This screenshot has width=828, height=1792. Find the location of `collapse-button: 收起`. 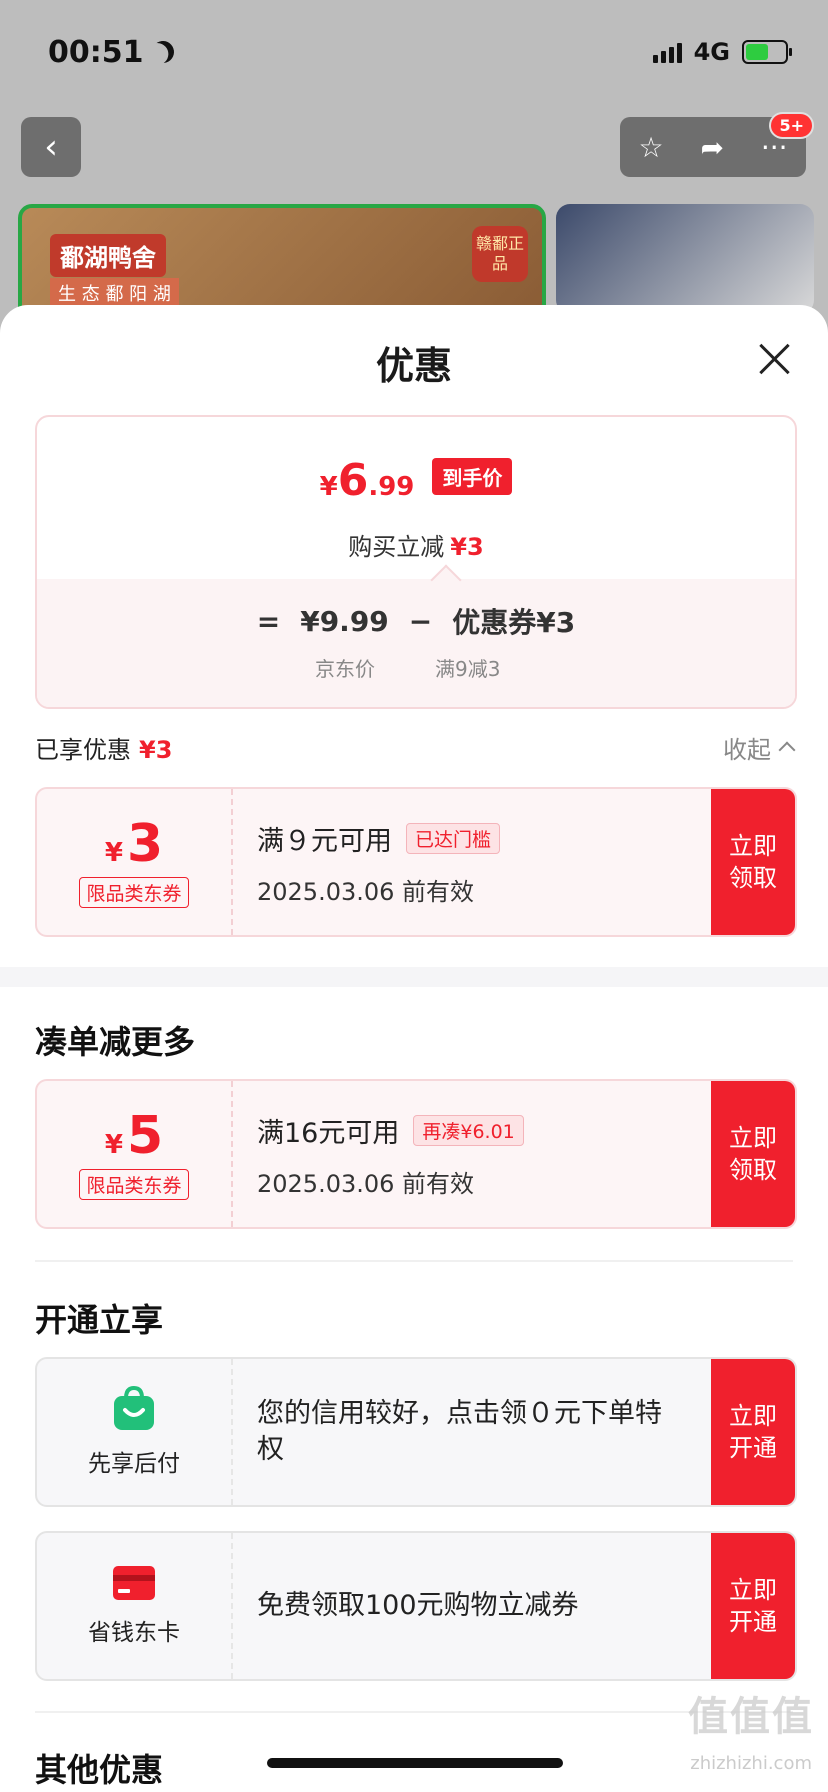

collapse-button: 收起 is located at coordinates (759, 747).